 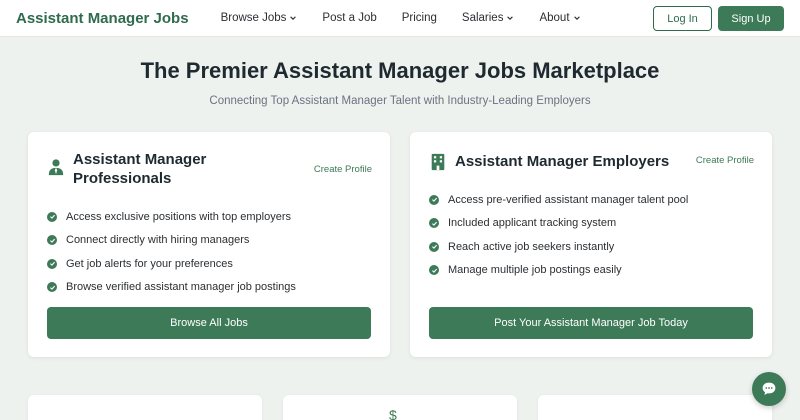 I want to click on list-item: Get job alerts for your preferences, so click(x=171, y=264).